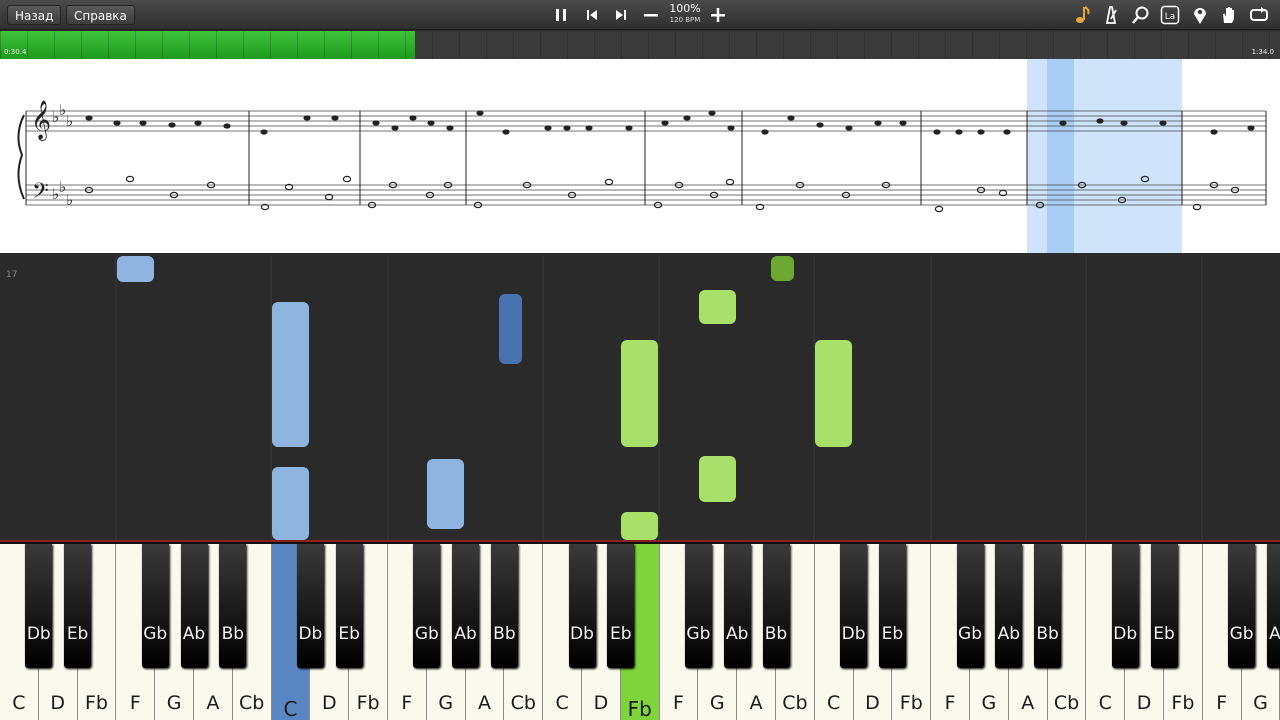  Describe the element at coordinates (1082, 15) in the screenshot. I see `note-button` at that location.